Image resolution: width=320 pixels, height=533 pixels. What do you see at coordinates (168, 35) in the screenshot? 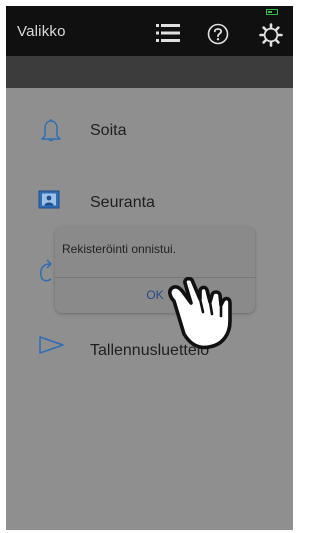
I see `list-icon` at bounding box center [168, 35].